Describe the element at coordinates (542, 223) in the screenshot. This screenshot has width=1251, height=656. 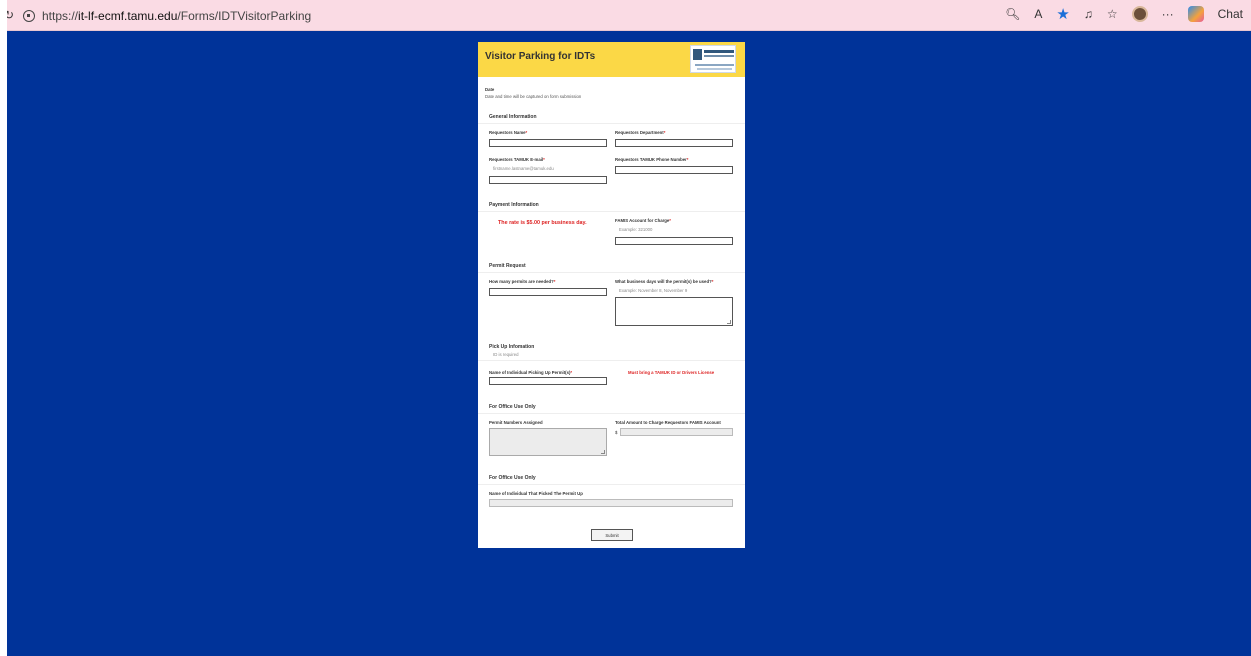
I see `rate-notice: The rate is $5.00 per business day.` at that location.